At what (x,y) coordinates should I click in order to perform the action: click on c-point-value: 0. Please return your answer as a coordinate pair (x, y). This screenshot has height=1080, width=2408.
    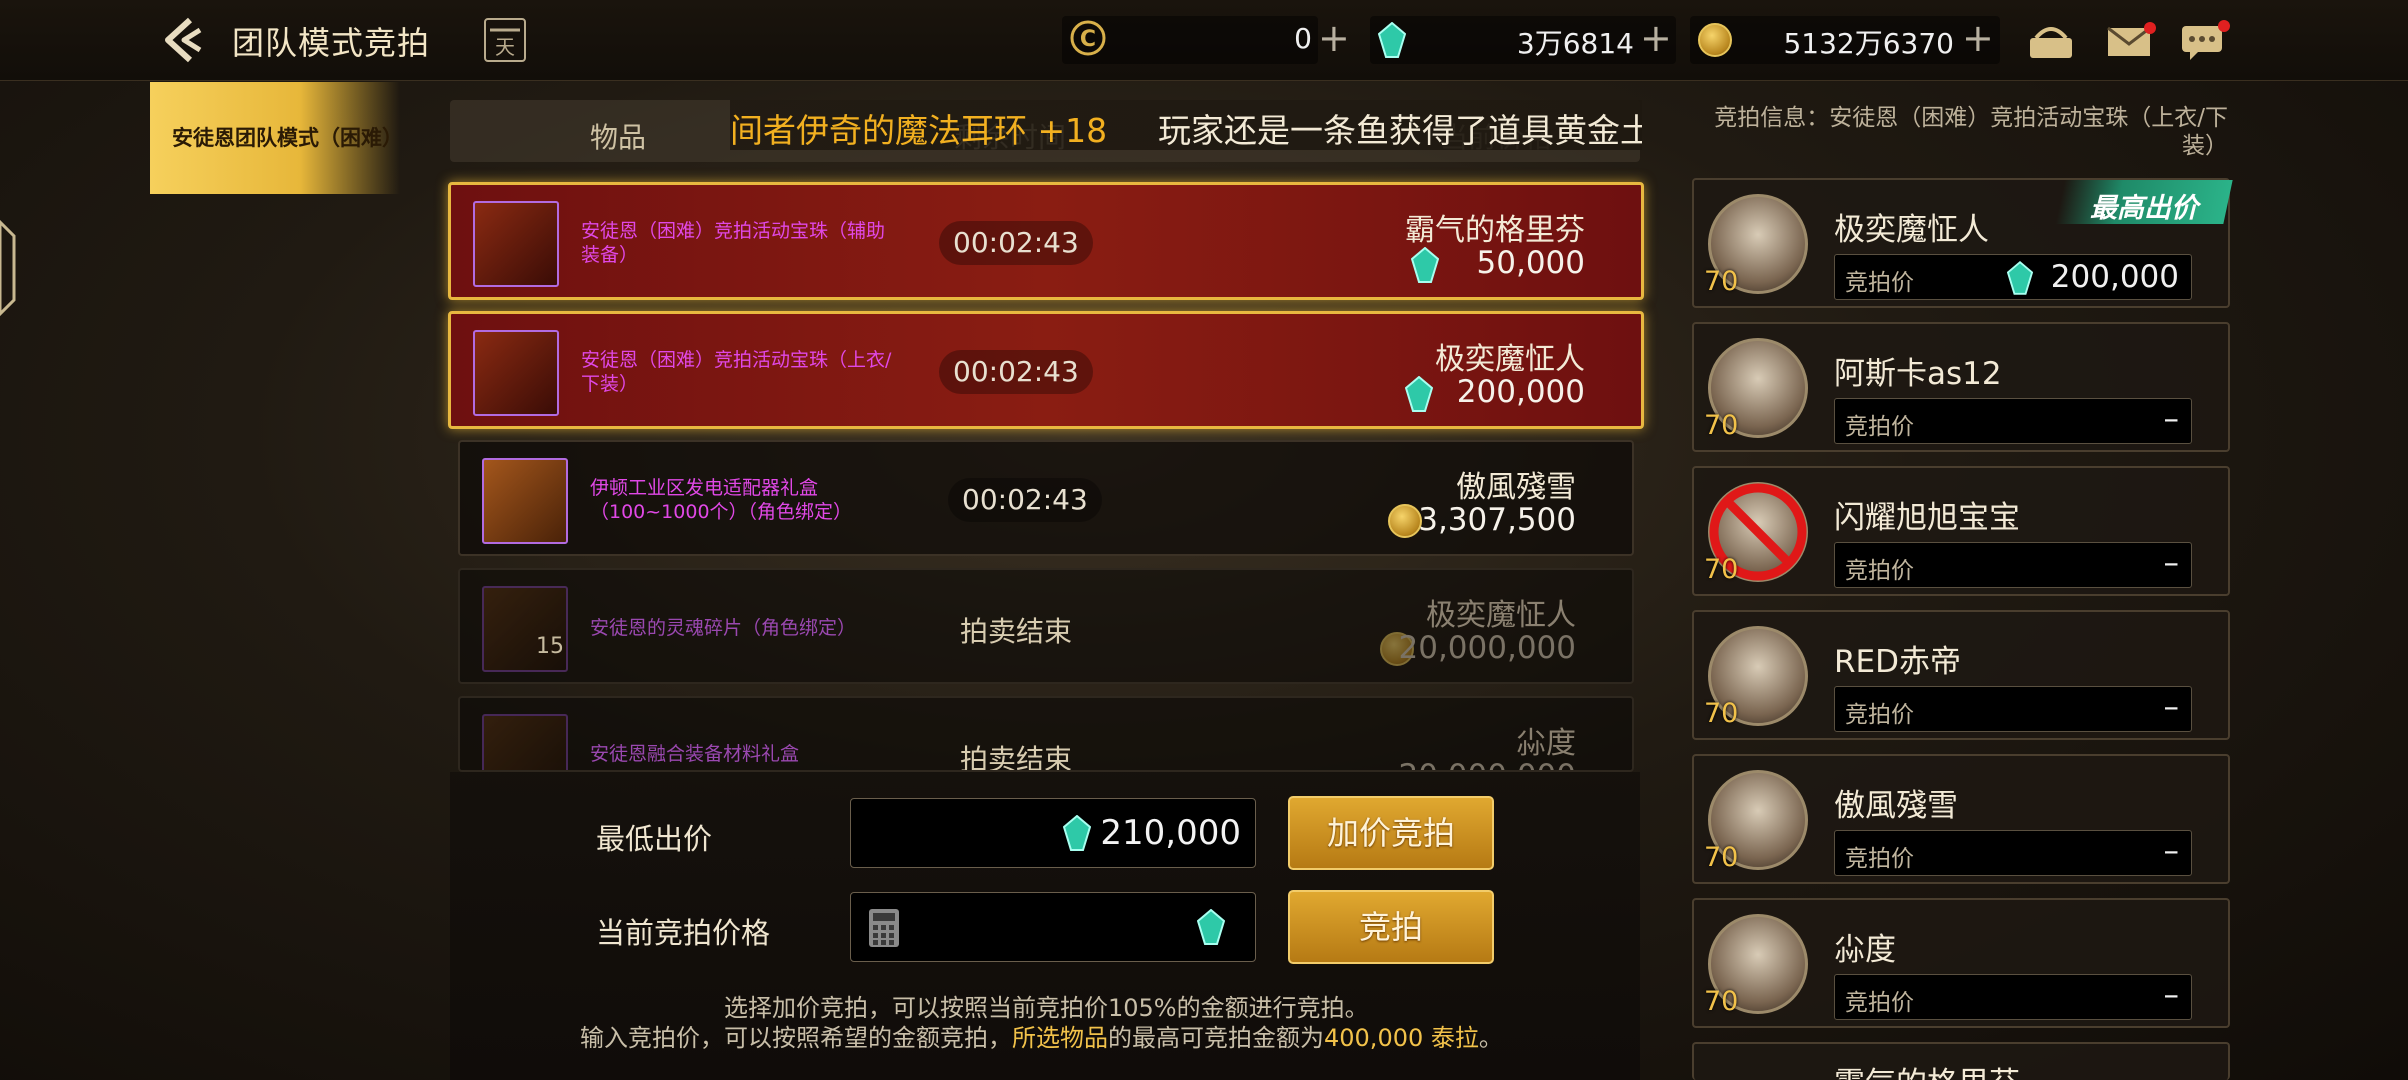
    Looking at the image, I should click on (1303, 38).